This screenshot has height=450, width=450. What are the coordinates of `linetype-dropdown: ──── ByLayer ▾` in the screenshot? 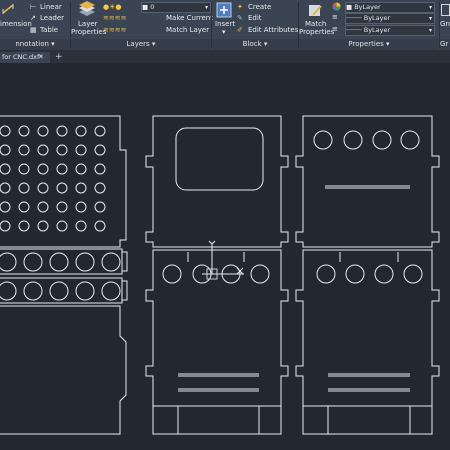 It's located at (390, 30).